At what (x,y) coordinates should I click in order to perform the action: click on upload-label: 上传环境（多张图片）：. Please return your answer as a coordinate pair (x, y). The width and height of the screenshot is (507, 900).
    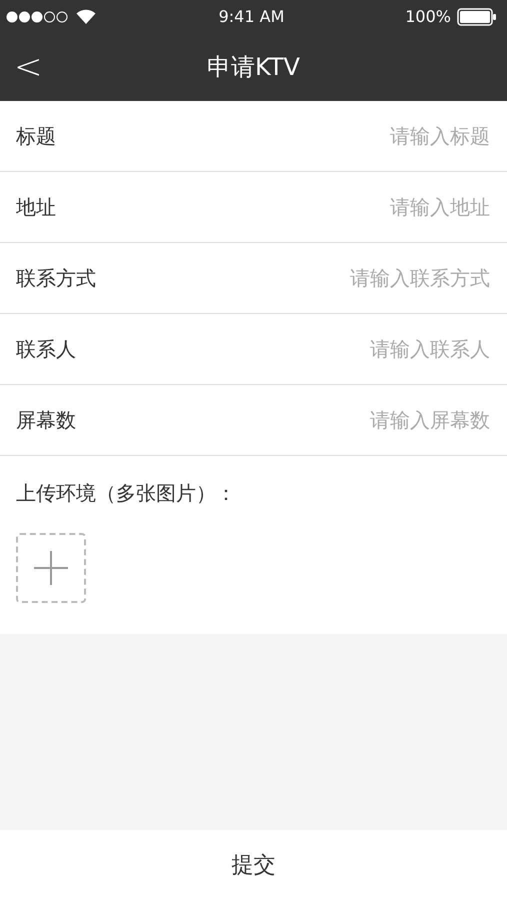
    Looking at the image, I should click on (126, 493).